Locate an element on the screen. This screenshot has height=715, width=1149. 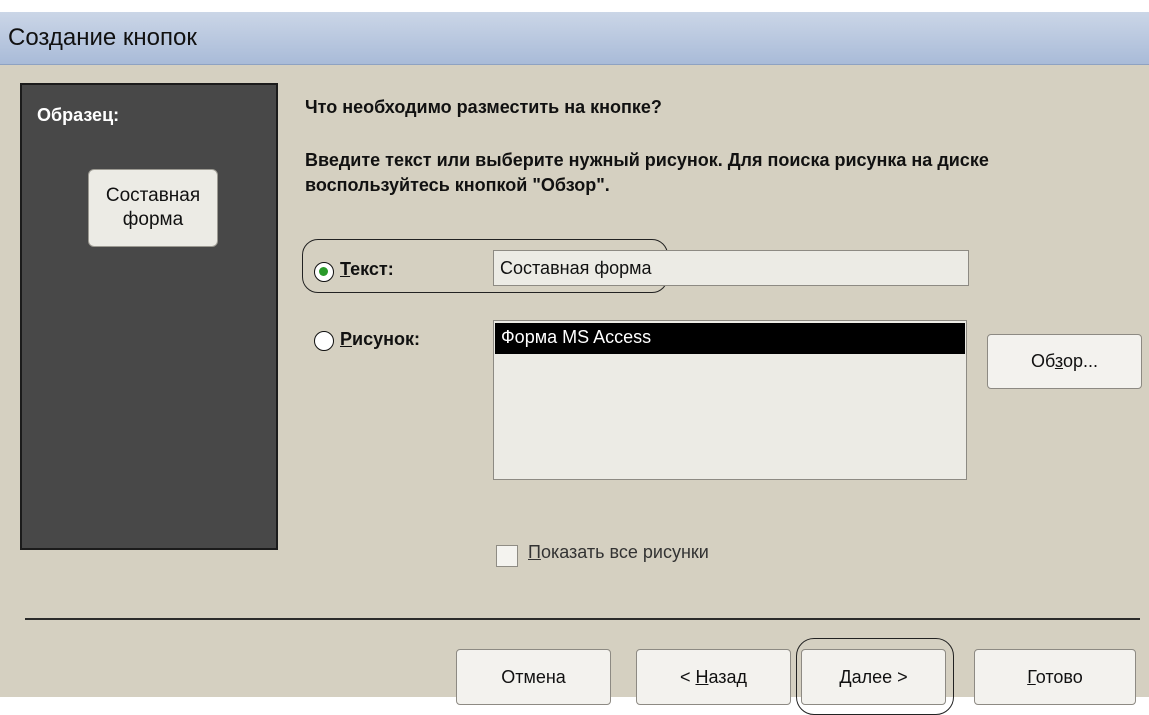
text-option-label-rest: екст: is located at coordinates (372, 269).